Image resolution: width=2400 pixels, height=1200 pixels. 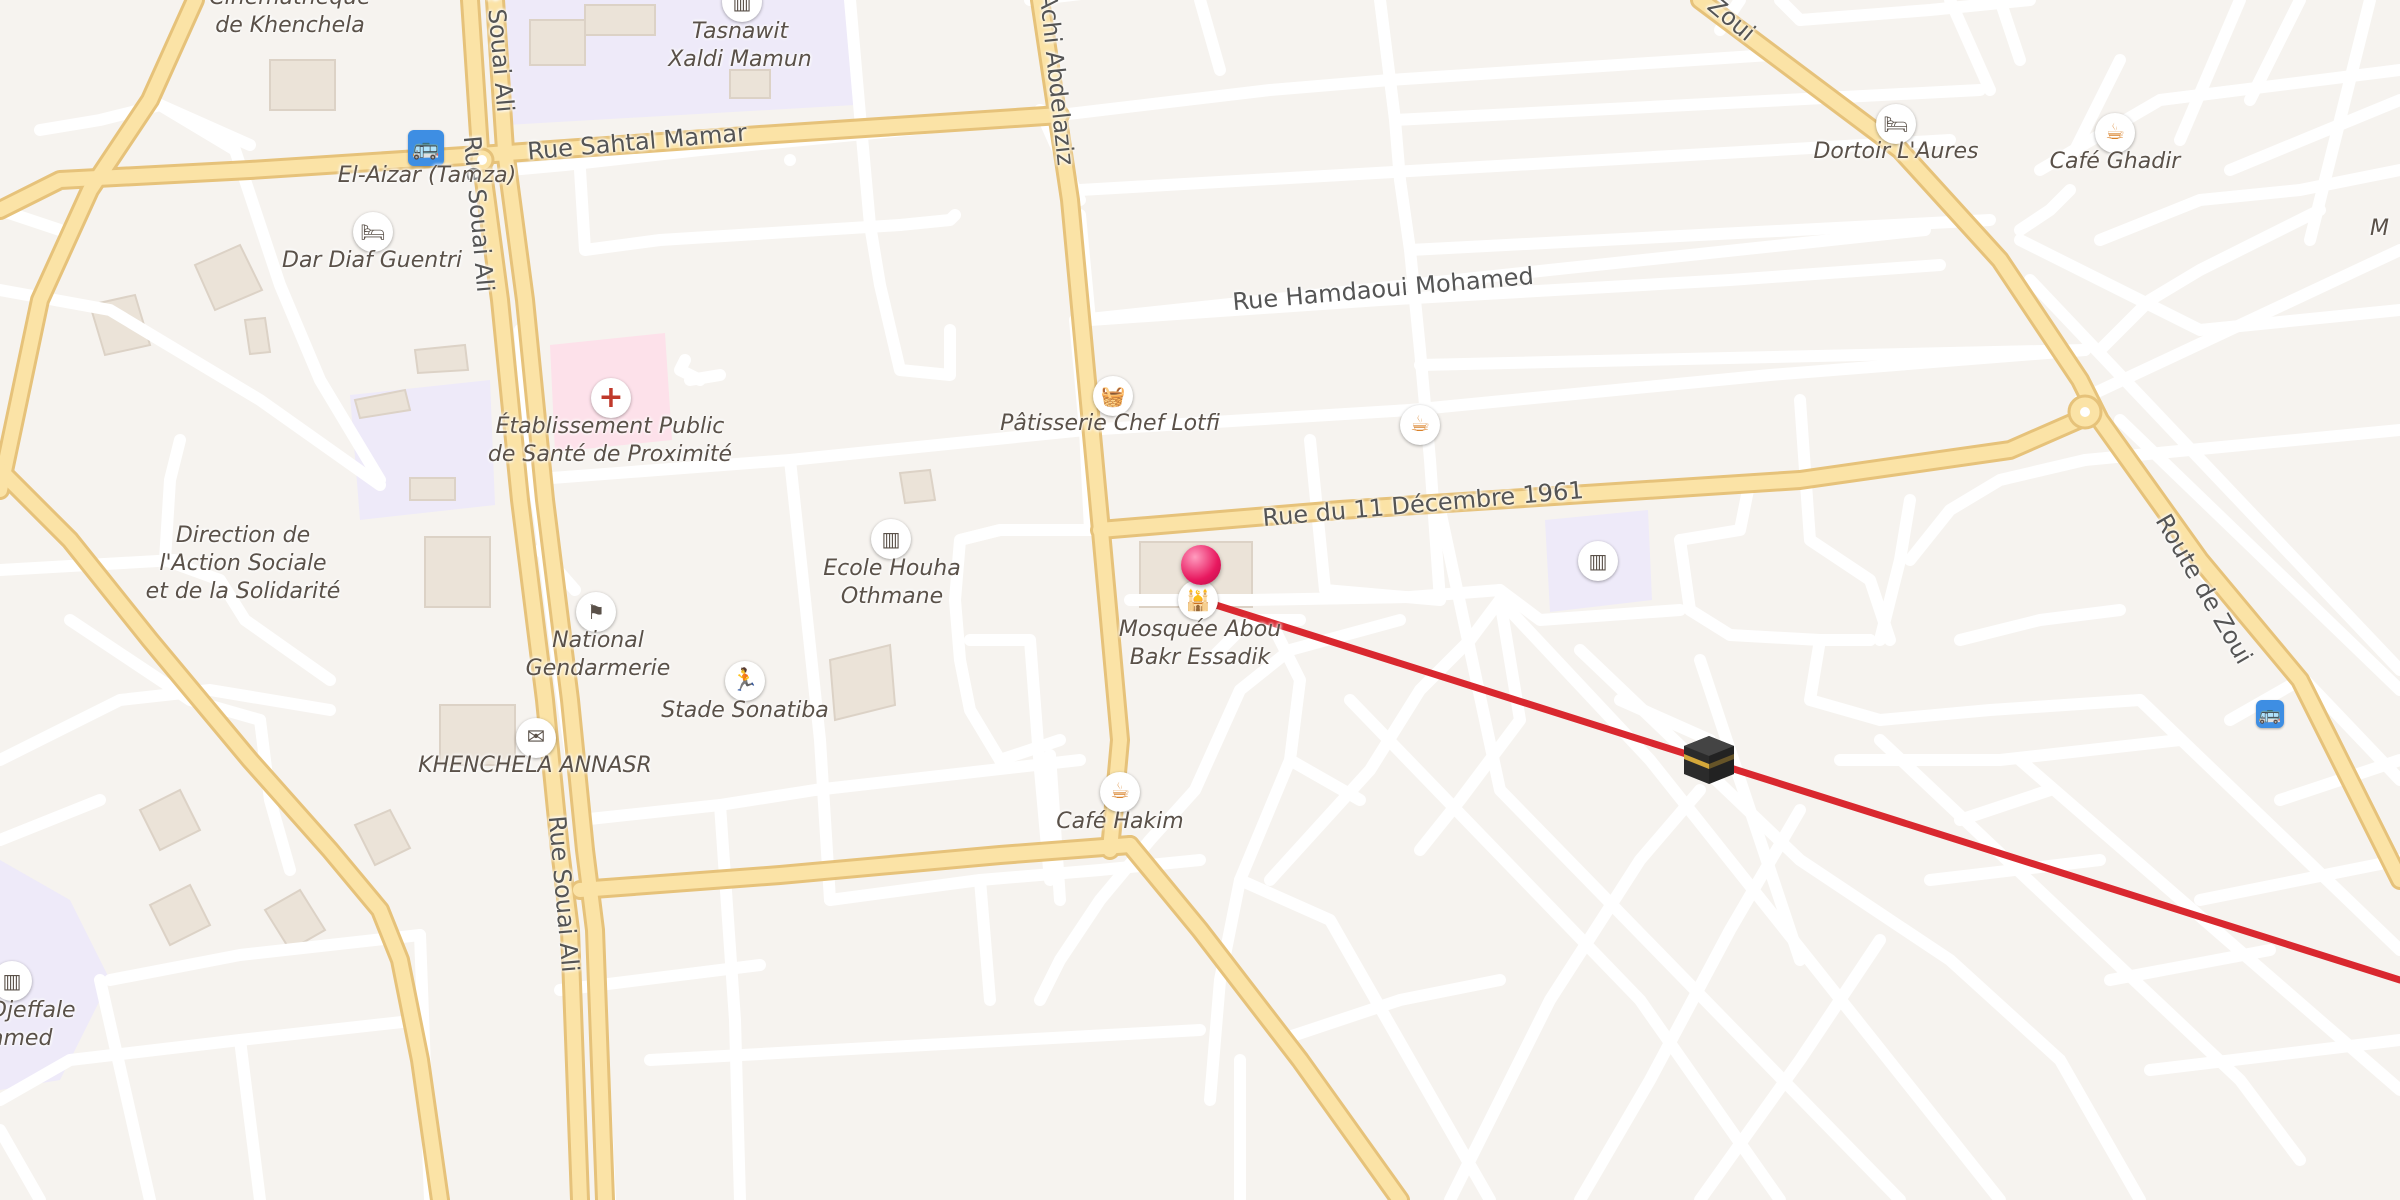 What do you see at coordinates (535, 765) in the screenshot?
I see `place-label-khenchela-annasr: KHENCHELA ANNASR` at bounding box center [535, 765].